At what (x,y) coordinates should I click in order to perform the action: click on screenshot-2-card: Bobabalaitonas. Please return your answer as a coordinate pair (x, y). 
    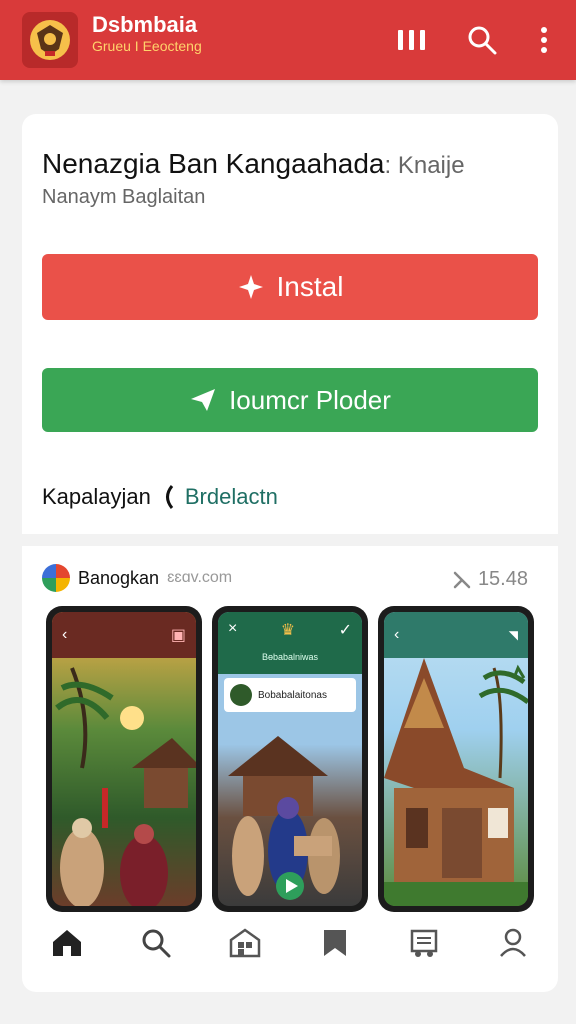
    Looking at the image, I should click on (290, 695).